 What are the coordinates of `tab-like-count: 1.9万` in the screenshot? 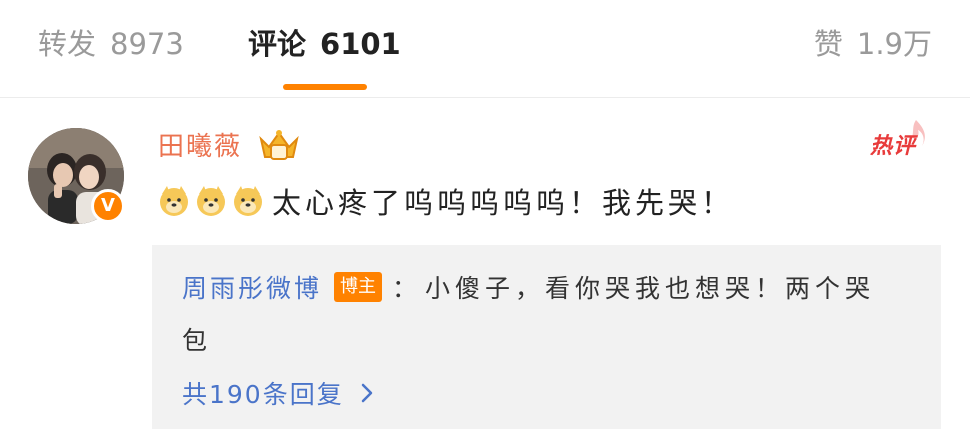 It's located at (894, 44).